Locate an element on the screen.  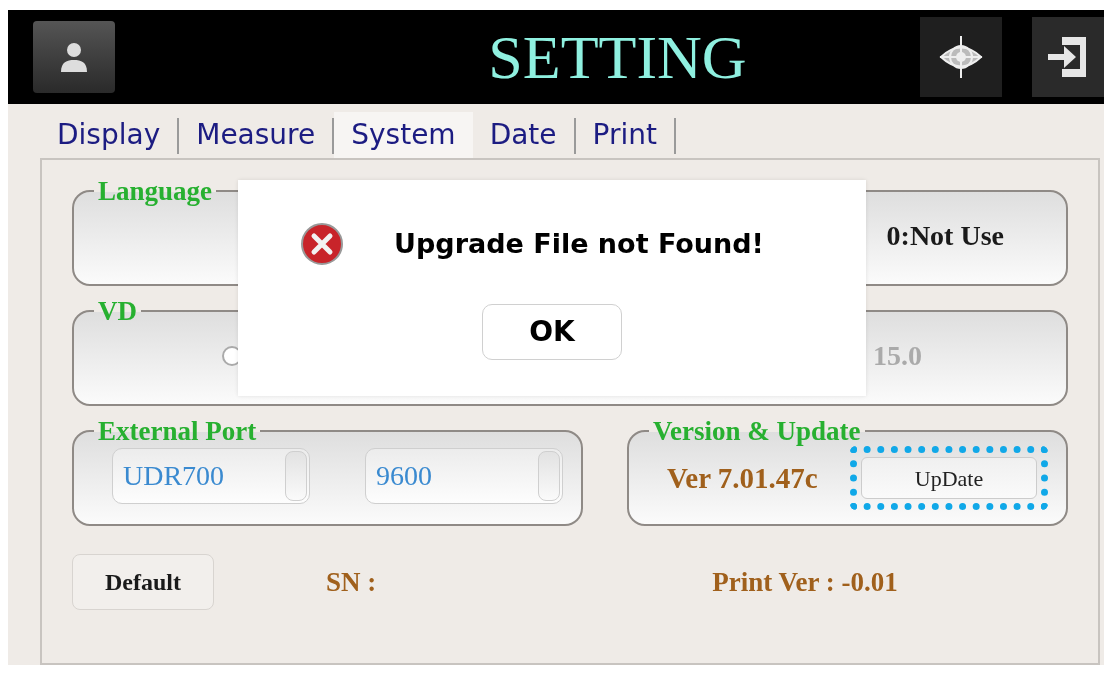
tab: Date is located at coordinates (523, 135).